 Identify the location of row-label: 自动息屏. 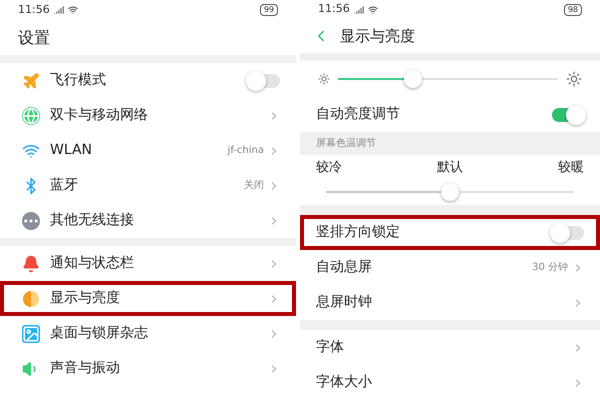
(344, 267).